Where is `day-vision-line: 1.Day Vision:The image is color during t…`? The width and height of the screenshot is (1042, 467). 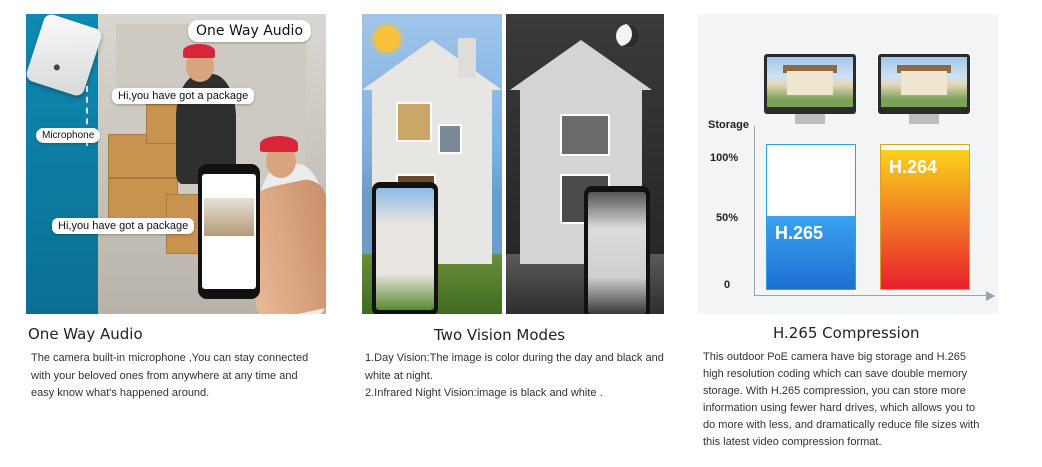 day-vision-line: 1.Day Vision:The image is color during t… is located at coordinates (515, 367).